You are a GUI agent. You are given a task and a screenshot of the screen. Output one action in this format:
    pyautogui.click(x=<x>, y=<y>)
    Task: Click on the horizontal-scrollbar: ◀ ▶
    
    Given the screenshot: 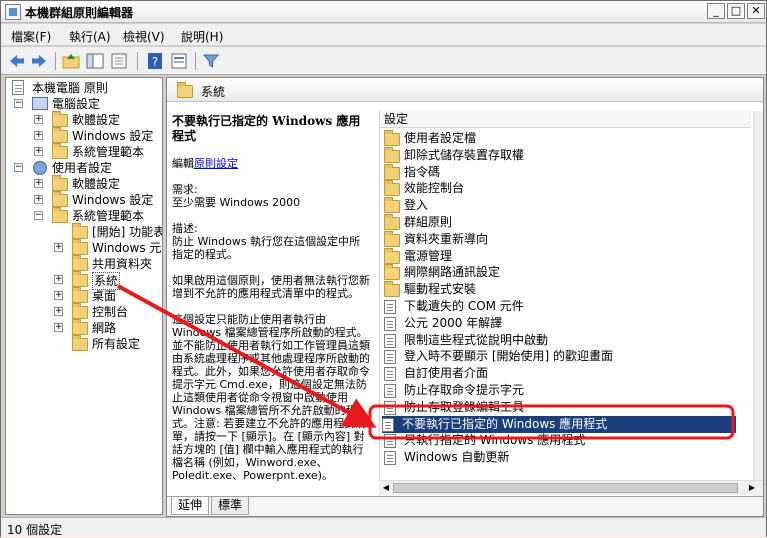 What is the action you would take?
    pyautogui.click(x=571, y=487)
    